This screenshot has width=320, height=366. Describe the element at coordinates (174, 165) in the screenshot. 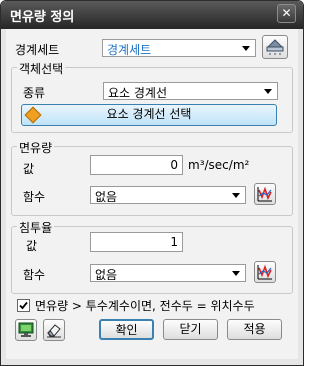

I see `flux-value: 0` at that location.